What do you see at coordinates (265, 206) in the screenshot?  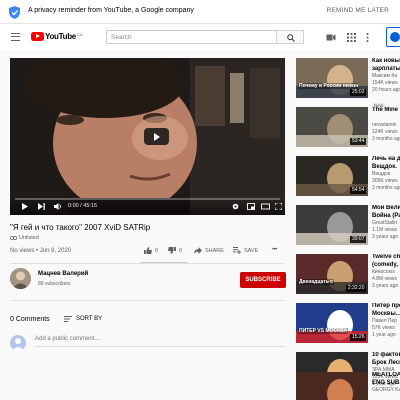 I see `theater-mode-icon` at bounding box center [265, 206].